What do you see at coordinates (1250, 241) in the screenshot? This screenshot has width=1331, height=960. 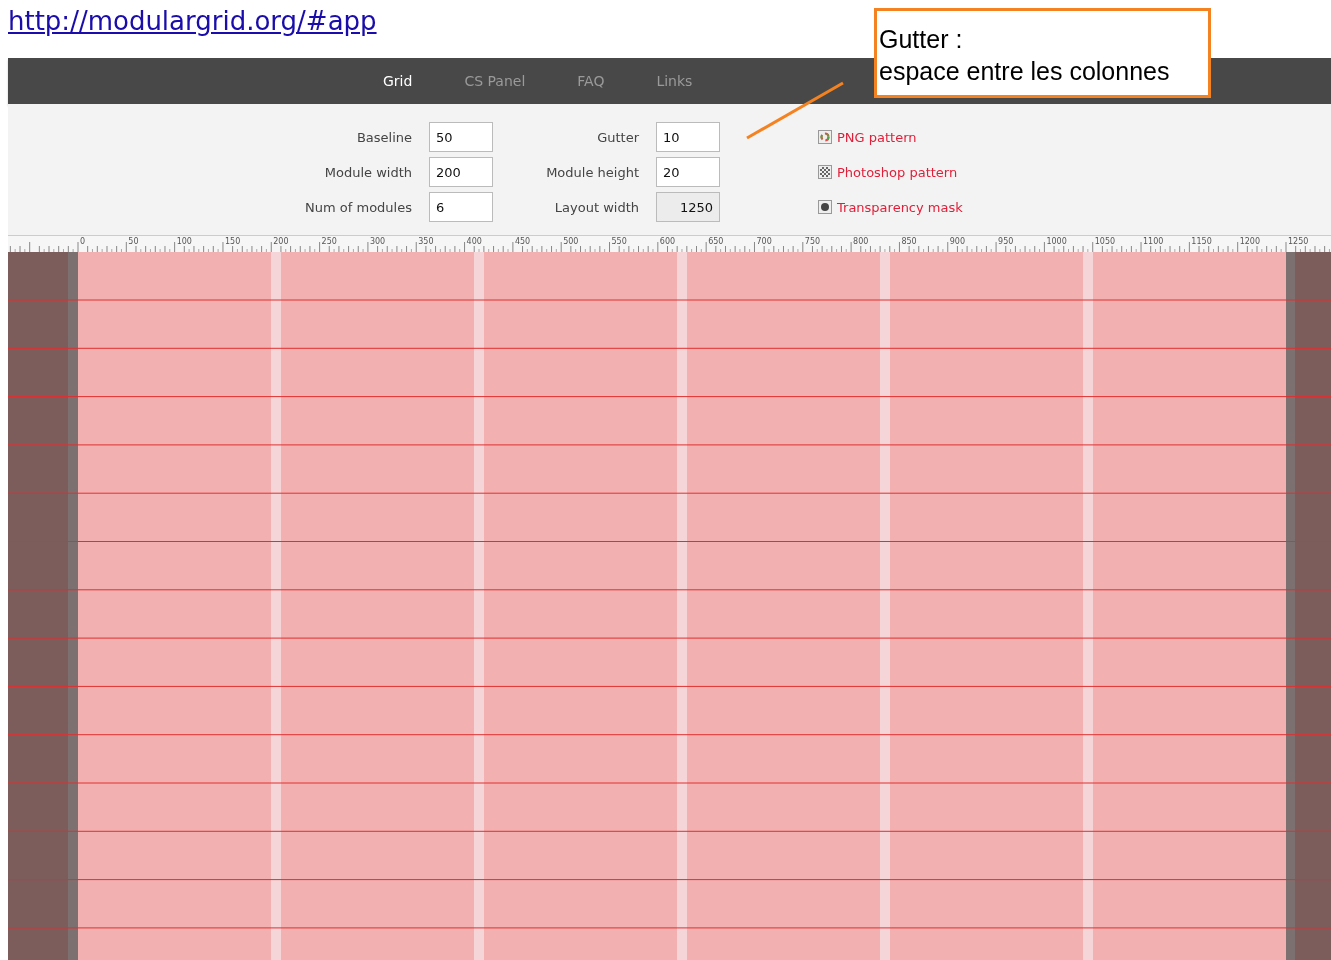 I see `ruler-label: 1200` at bounding box center [1250, 241].